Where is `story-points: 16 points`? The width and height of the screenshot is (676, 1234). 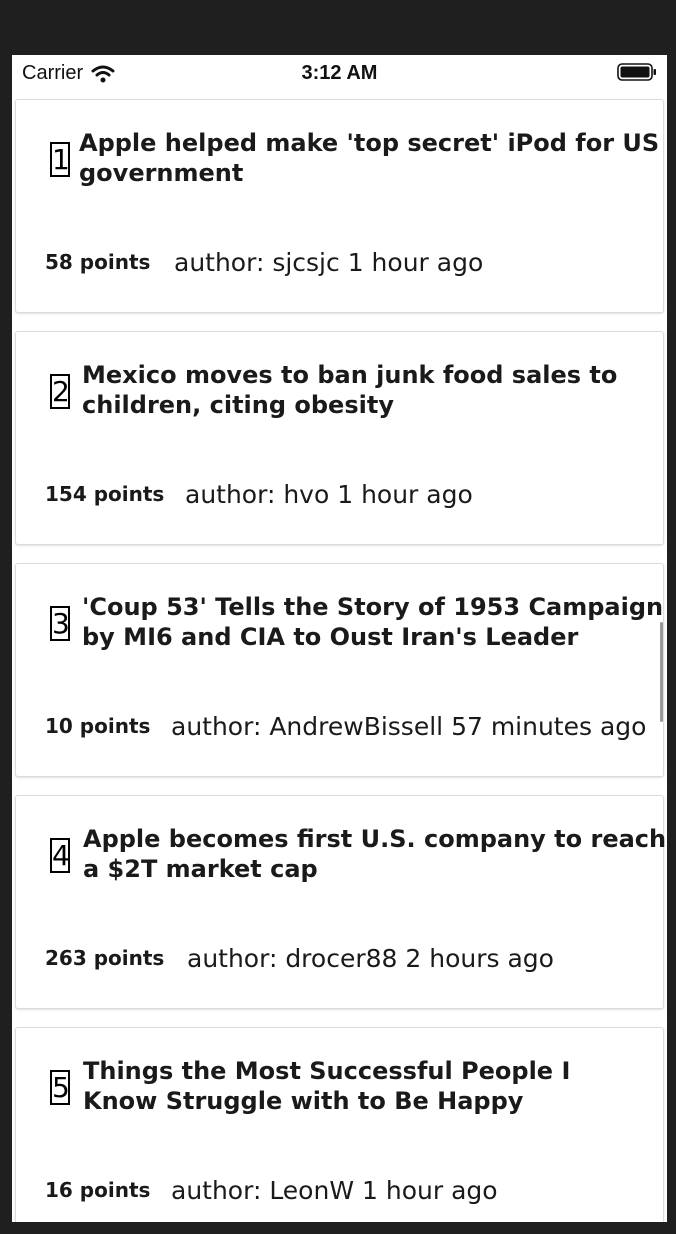 story-points: 16 points is located at coordinates (98, 1190).